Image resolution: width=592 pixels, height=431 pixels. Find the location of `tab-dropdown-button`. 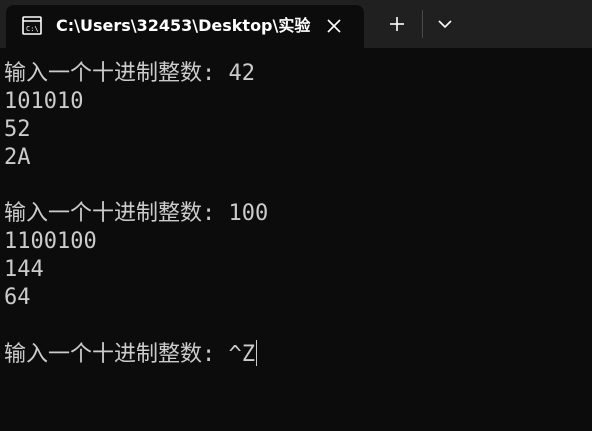

tab-dropdown-button is located at coordinates (445, 24).